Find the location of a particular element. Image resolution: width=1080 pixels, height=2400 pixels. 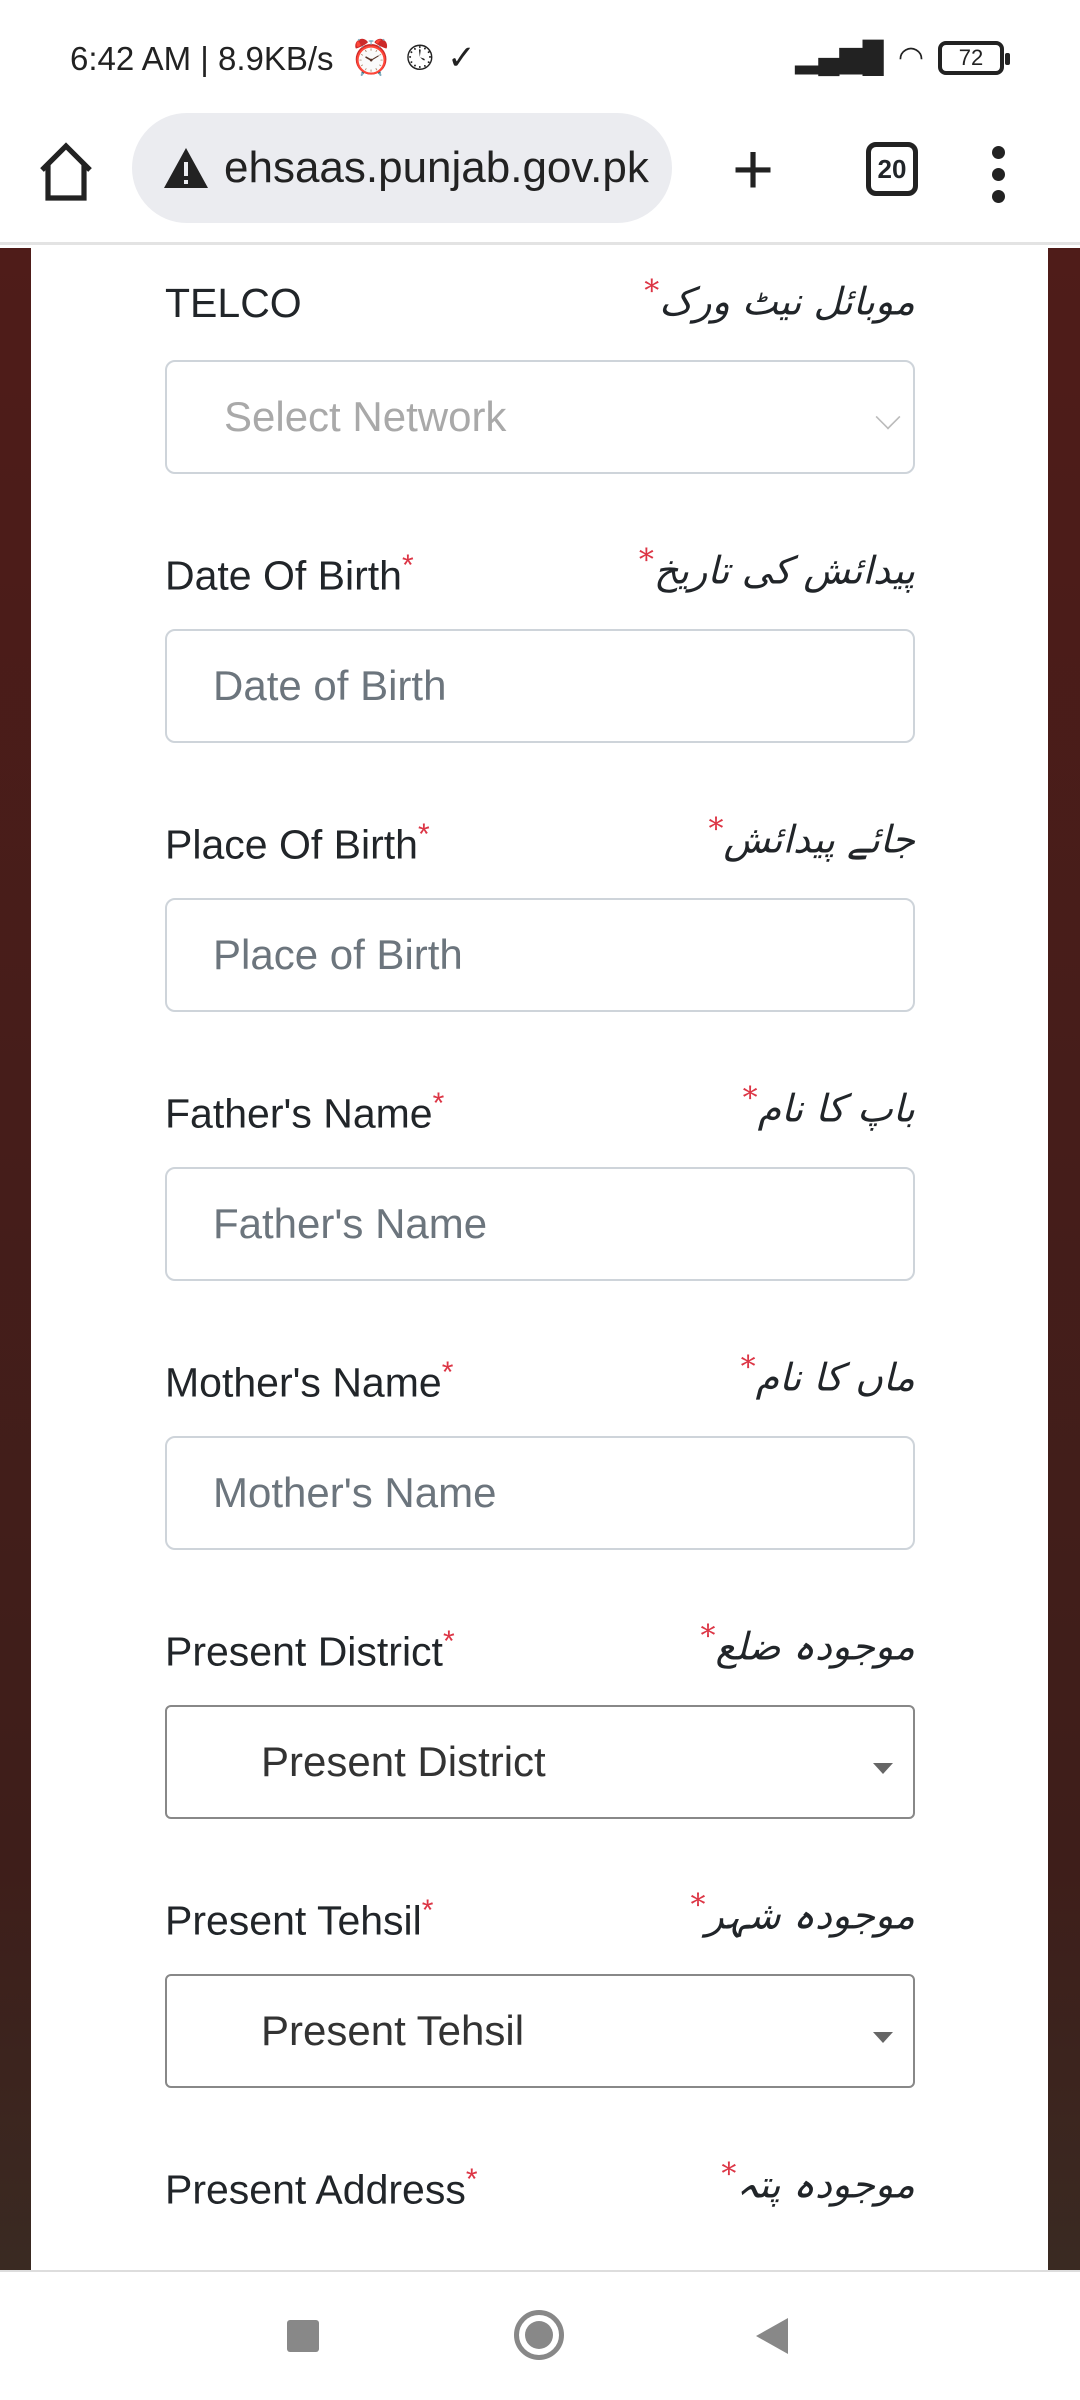

placeholder: Mother's Name is located at coordinates (355, 1492).